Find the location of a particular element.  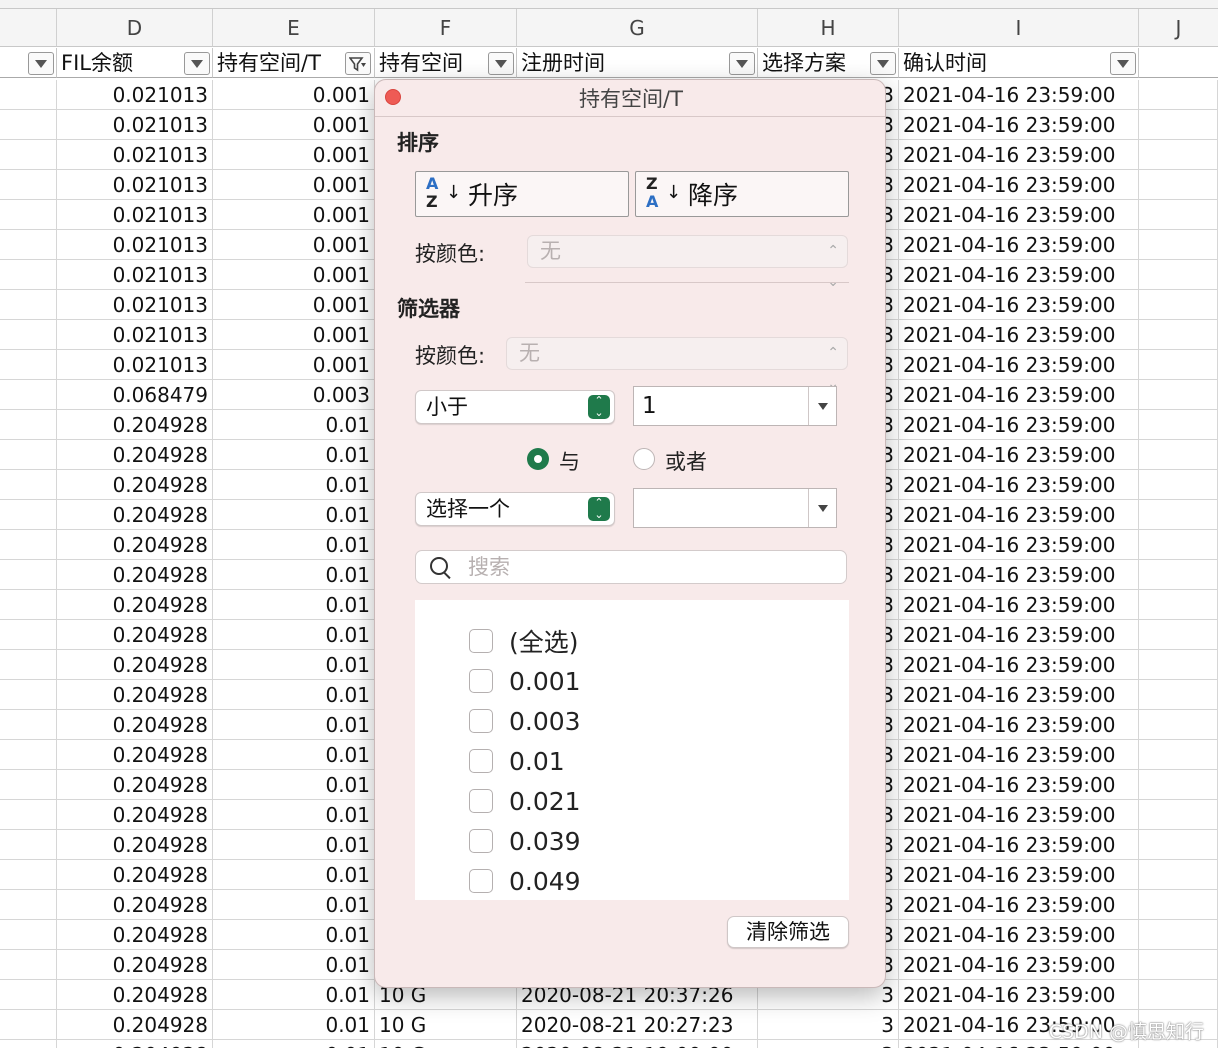

filter-button-i is located at coordinates (1123, 63).